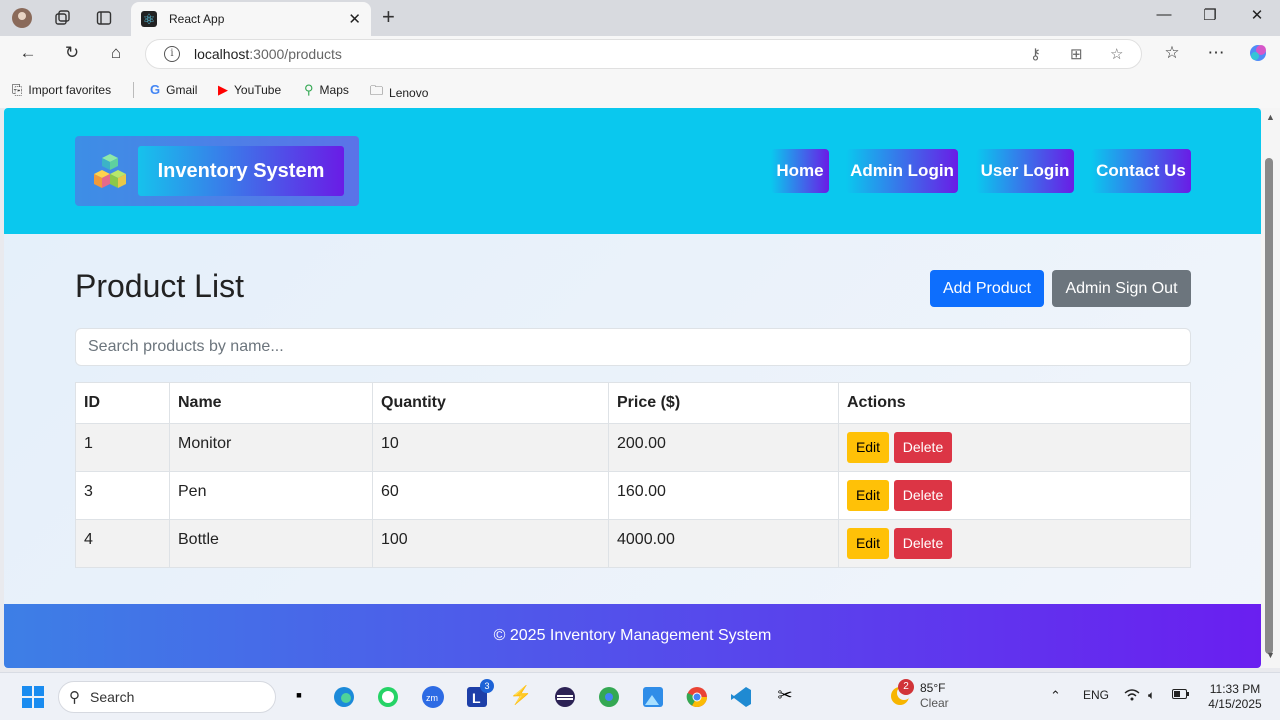 The image size is (1280, 720). What do you see at coordinates (271, 543) in the screenshot?
I see `cell-name: Bottle` at bounding box center [271, 543].